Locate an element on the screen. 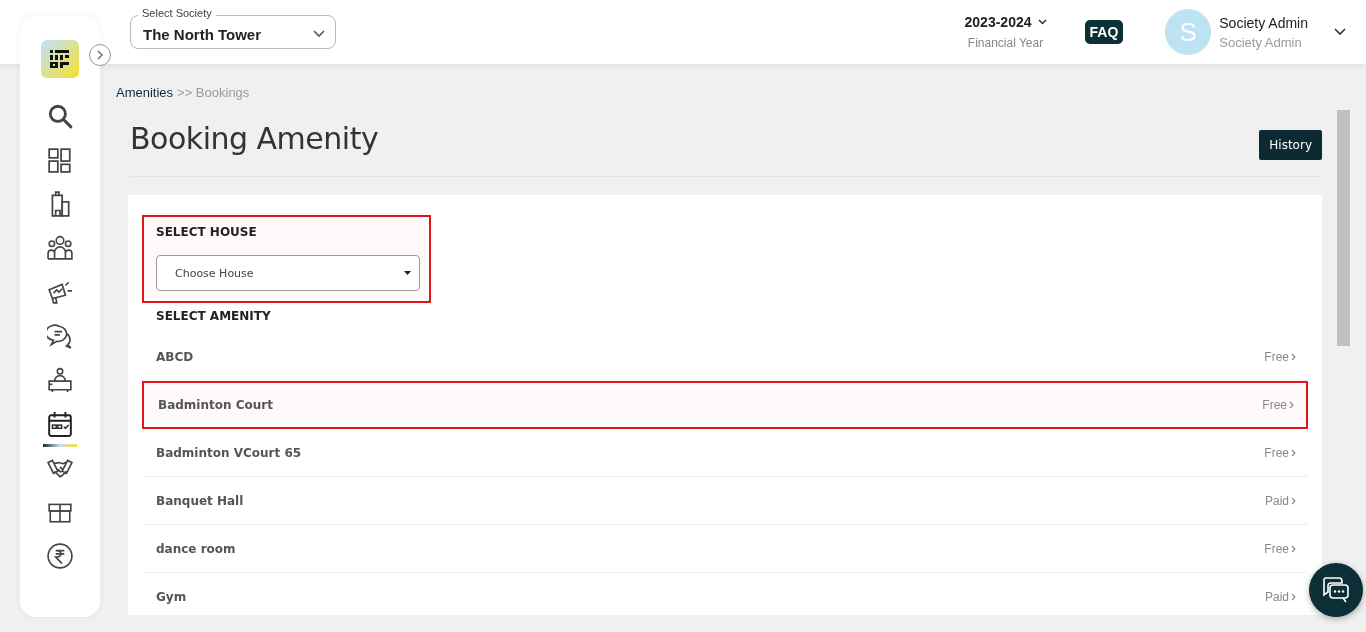 Image resolution: width=1366 pixels, height=632 pixels. breadcrumb-link: Amenities is located at coordinates (145, 92).